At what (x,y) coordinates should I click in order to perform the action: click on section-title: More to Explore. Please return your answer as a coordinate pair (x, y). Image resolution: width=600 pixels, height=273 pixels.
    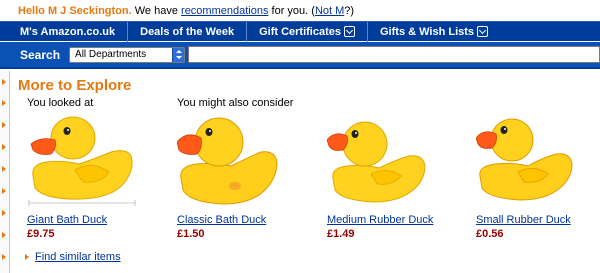
    Looking at the image, I should click on (75, 85).